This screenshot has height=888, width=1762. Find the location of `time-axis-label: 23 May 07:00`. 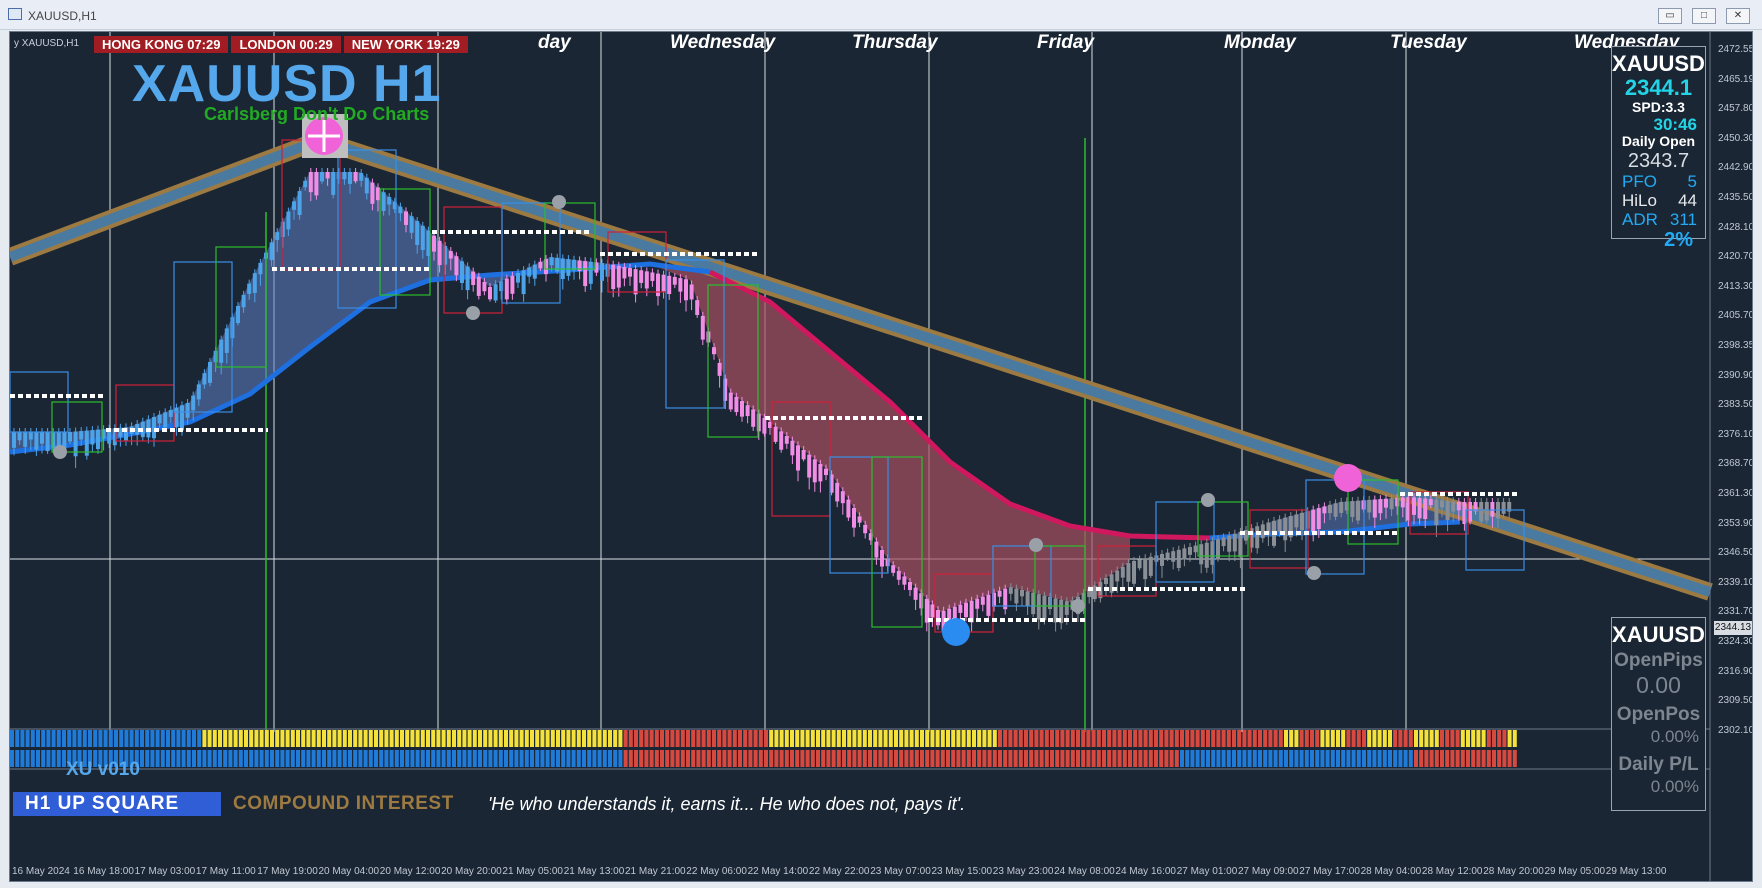

time-axis-label: 23 May 07:00 is located at coordinates (900, 871).